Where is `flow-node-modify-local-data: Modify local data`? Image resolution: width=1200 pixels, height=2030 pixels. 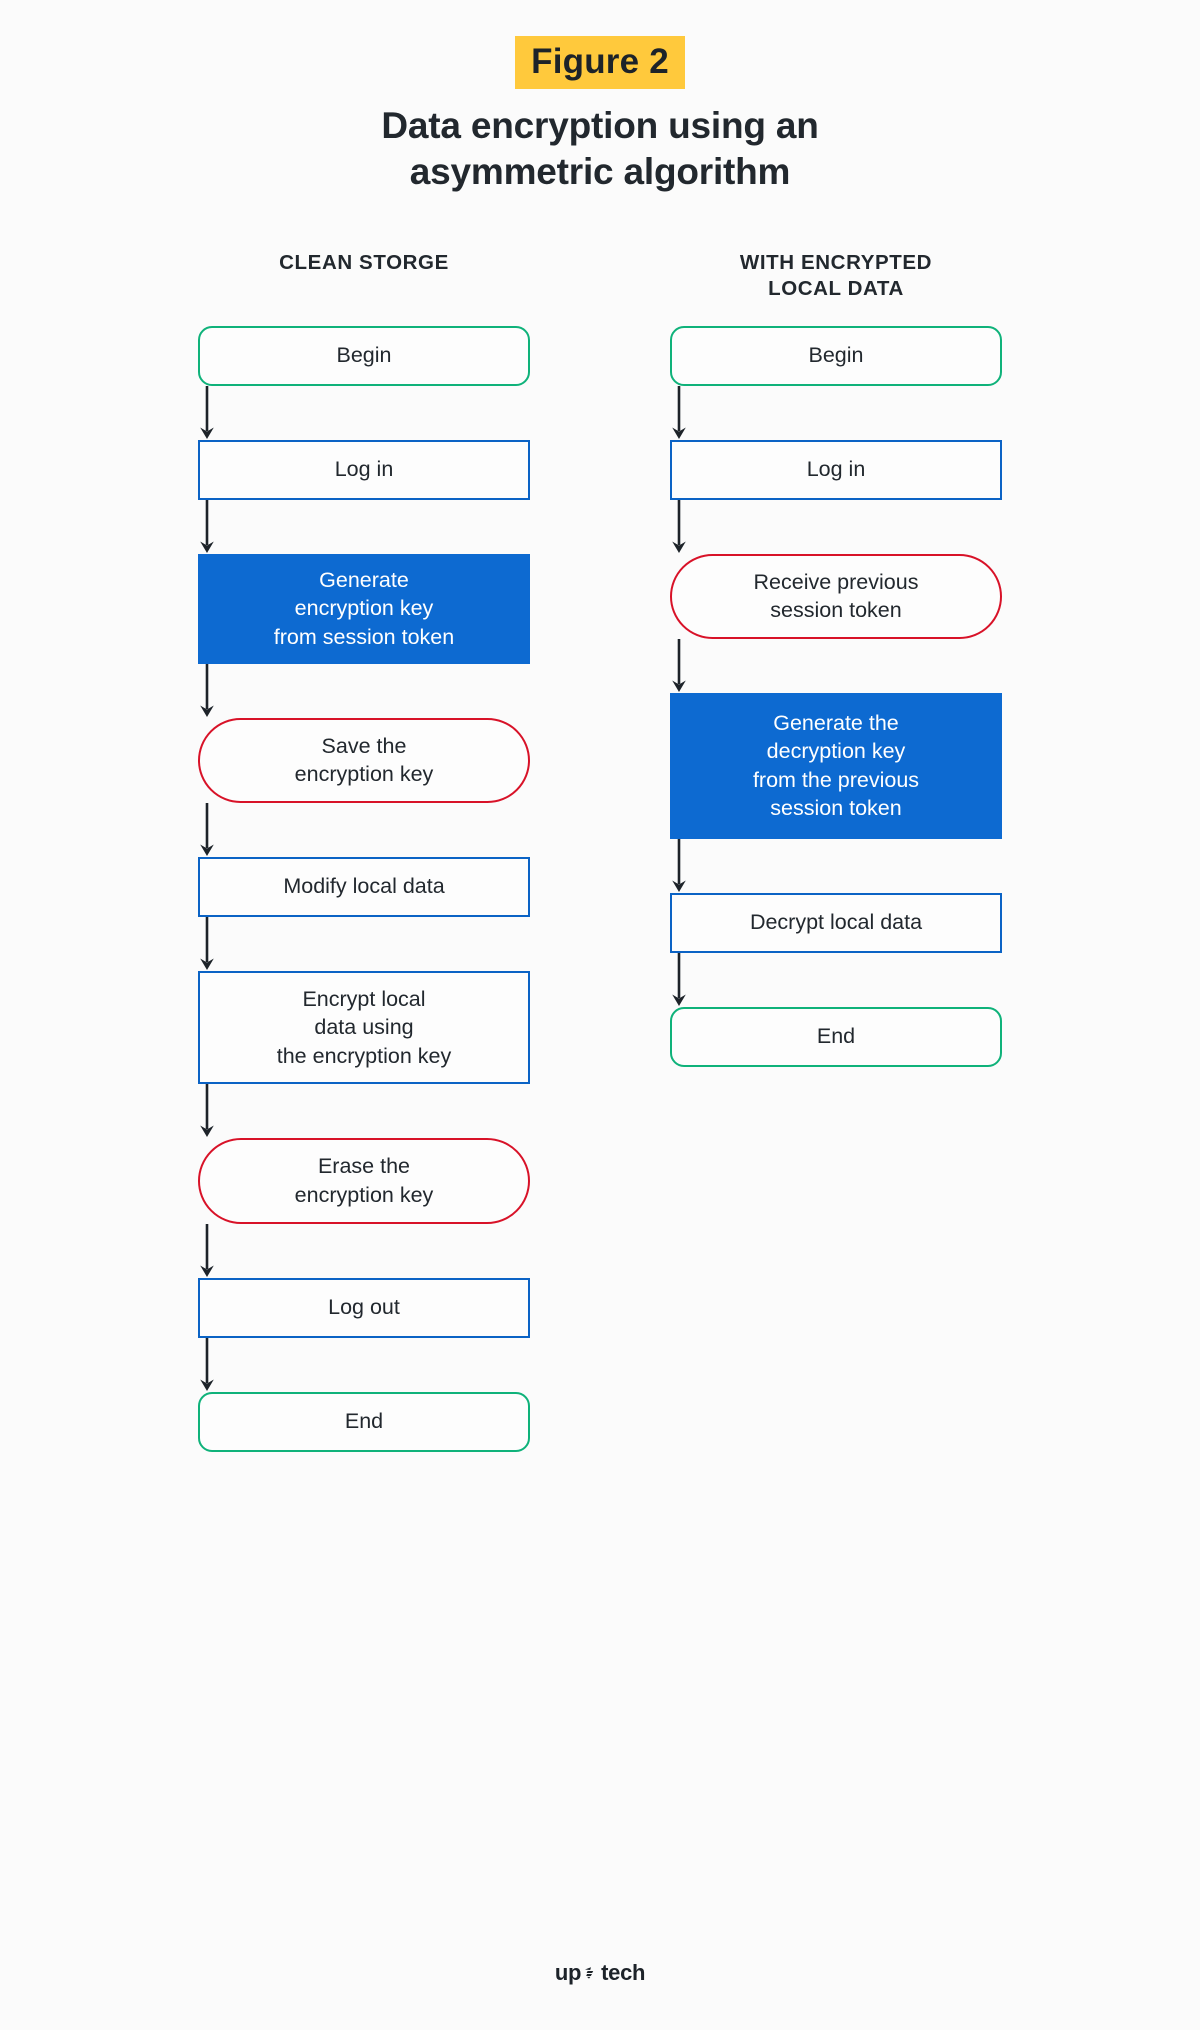 flow-node-modify-local-data: Modify local data is located at coordinates (364, 886).